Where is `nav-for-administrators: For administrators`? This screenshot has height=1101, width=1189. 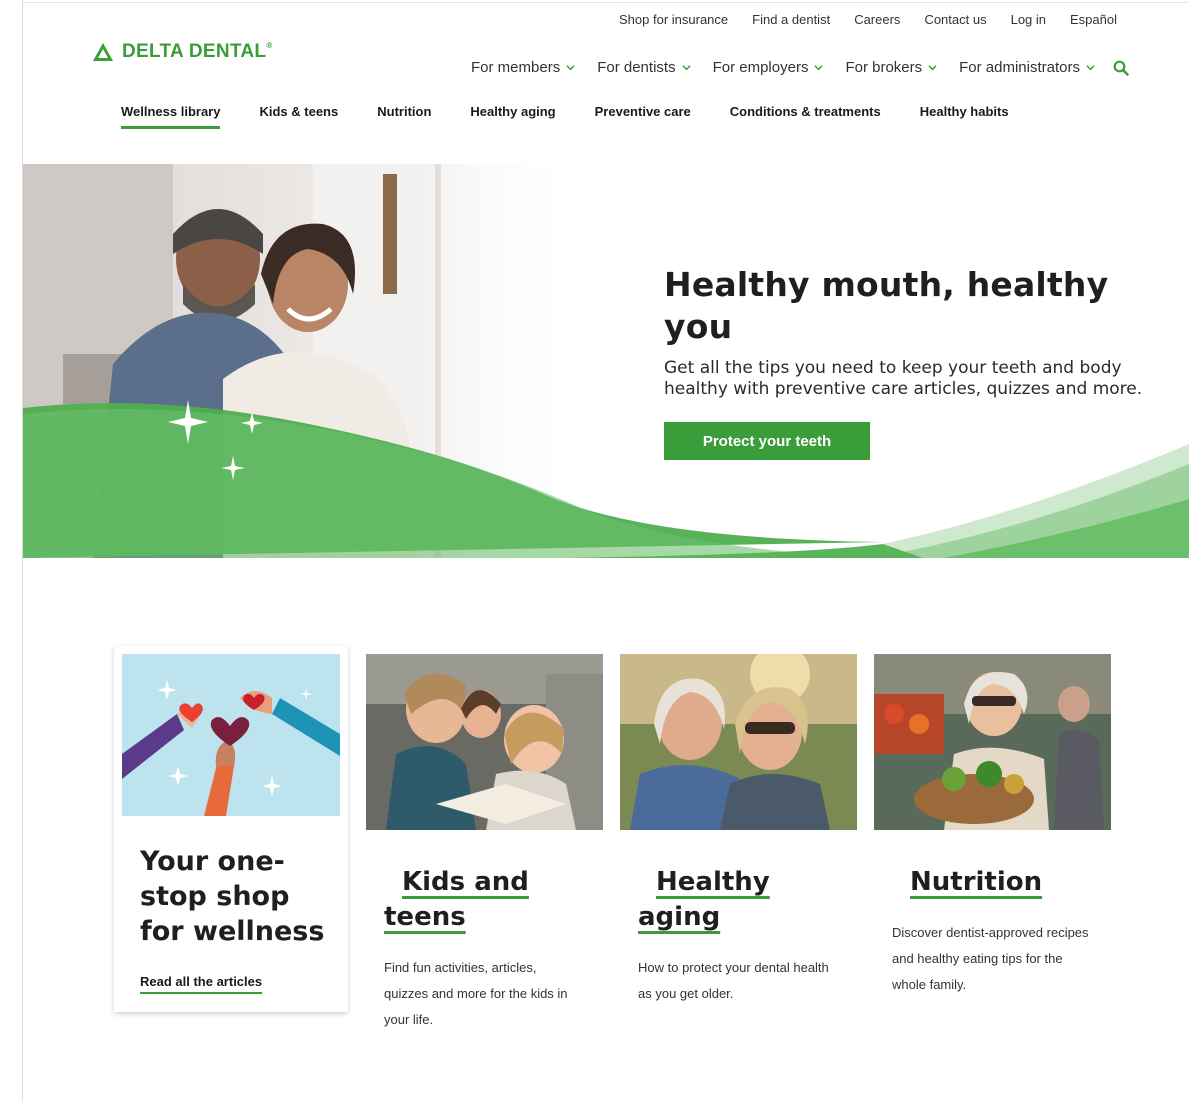 nav-for-administrators: For administrators is located at coordinates (1027, 67).